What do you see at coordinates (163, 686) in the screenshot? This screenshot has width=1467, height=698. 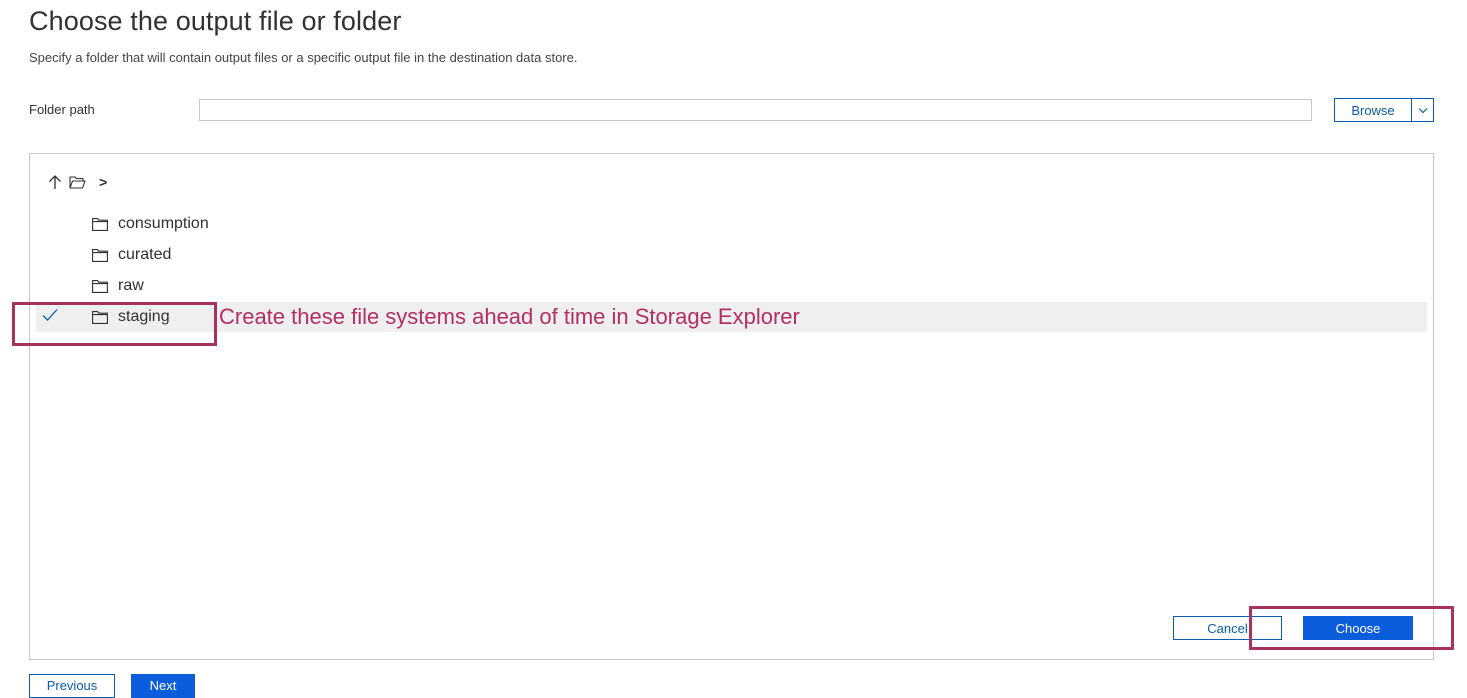 I see `next-button: Next` at bounding box center [163, 686].